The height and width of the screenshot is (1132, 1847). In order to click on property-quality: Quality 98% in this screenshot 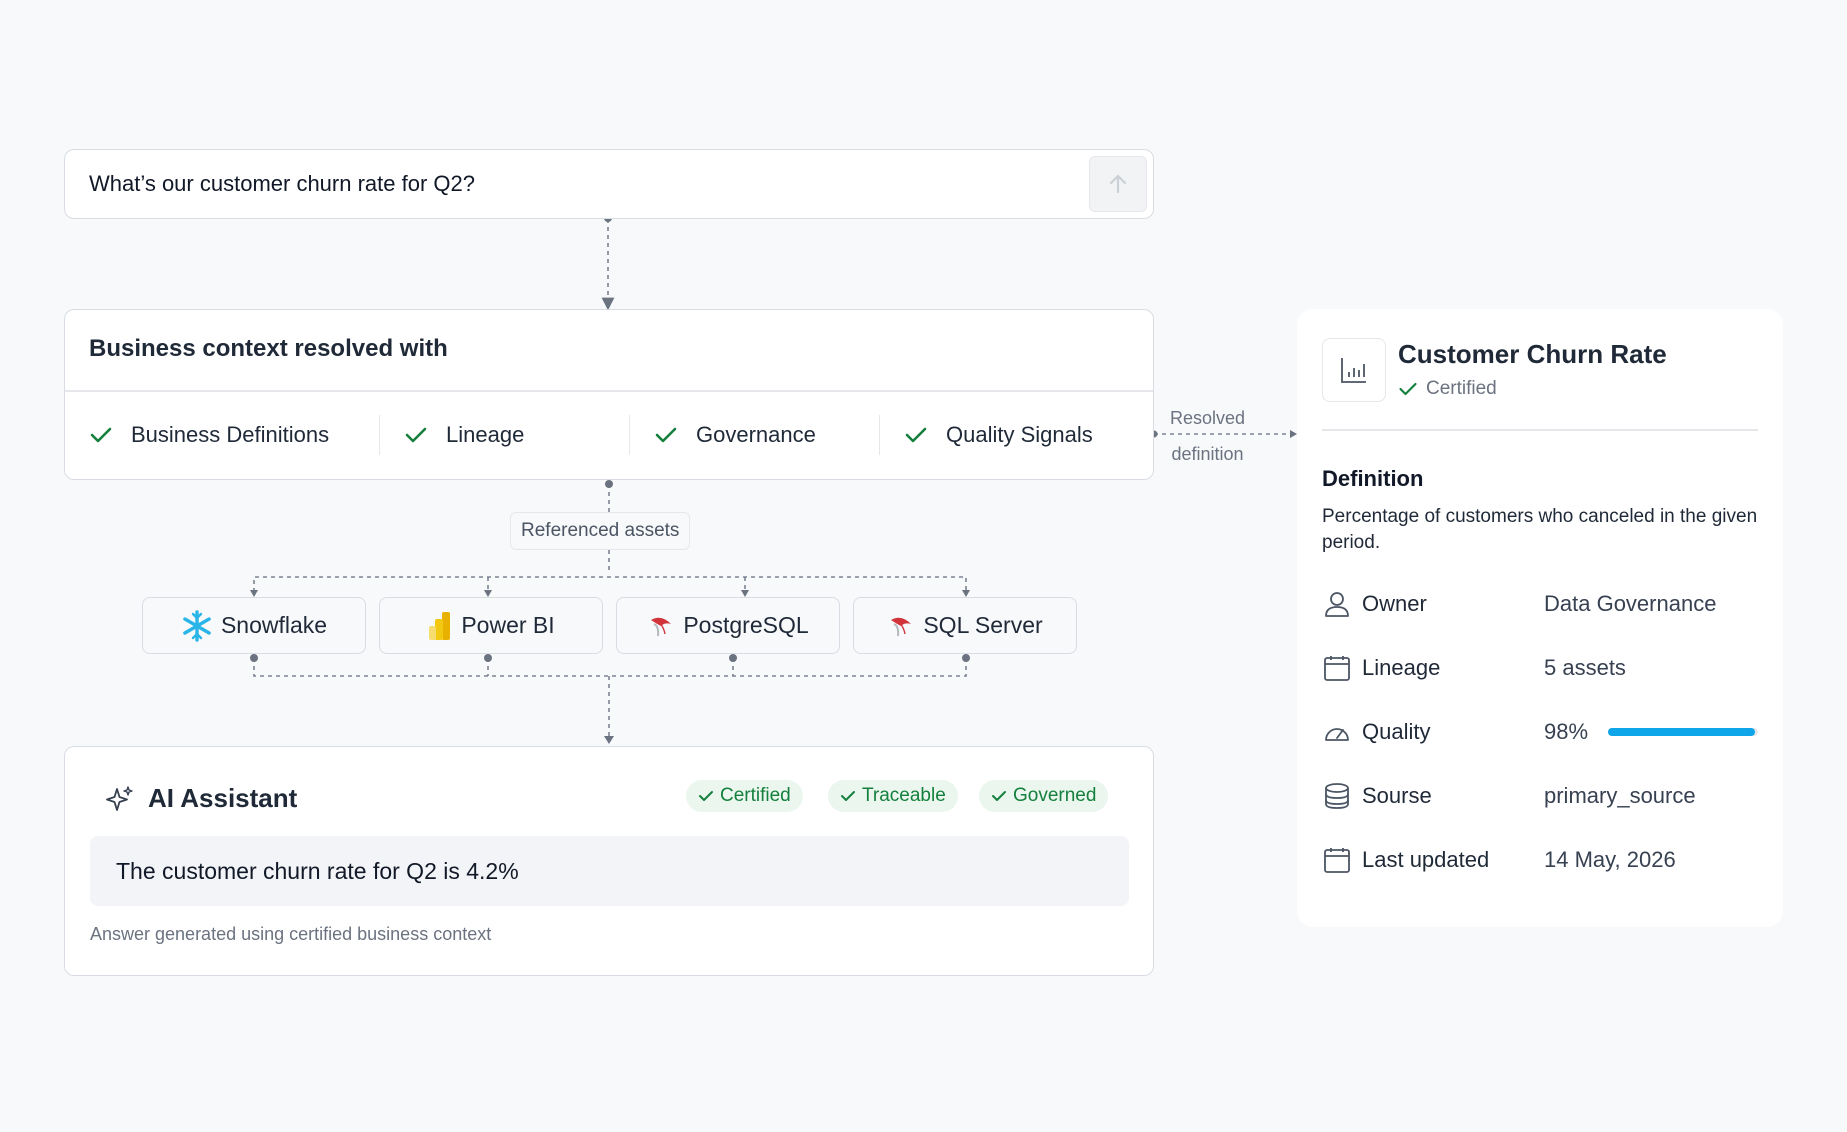, I will do `click(1542, 732)`.